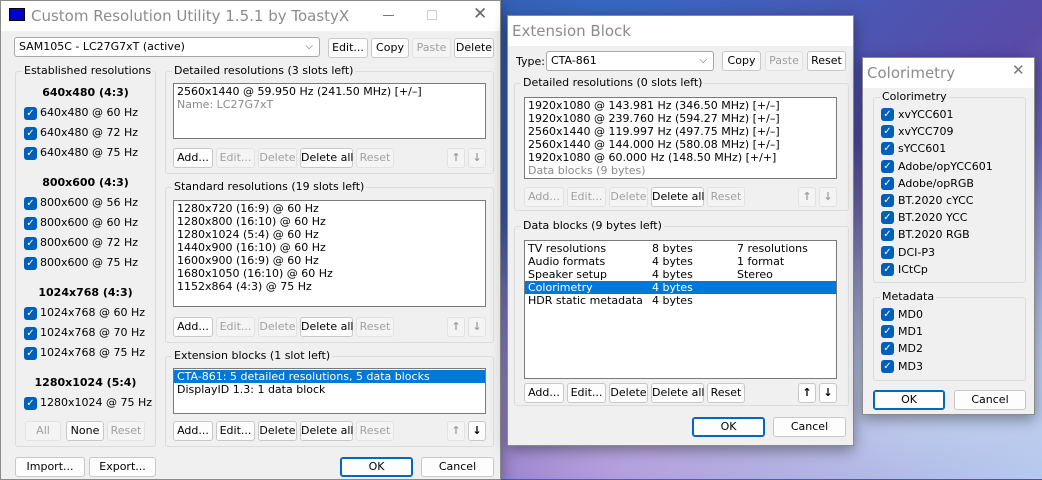 The height and width of the screenshot is (480, 1042). Describe the element at coordinates (910, 314) in the screenshot. I see `checkbox-label: MD0` at that location.